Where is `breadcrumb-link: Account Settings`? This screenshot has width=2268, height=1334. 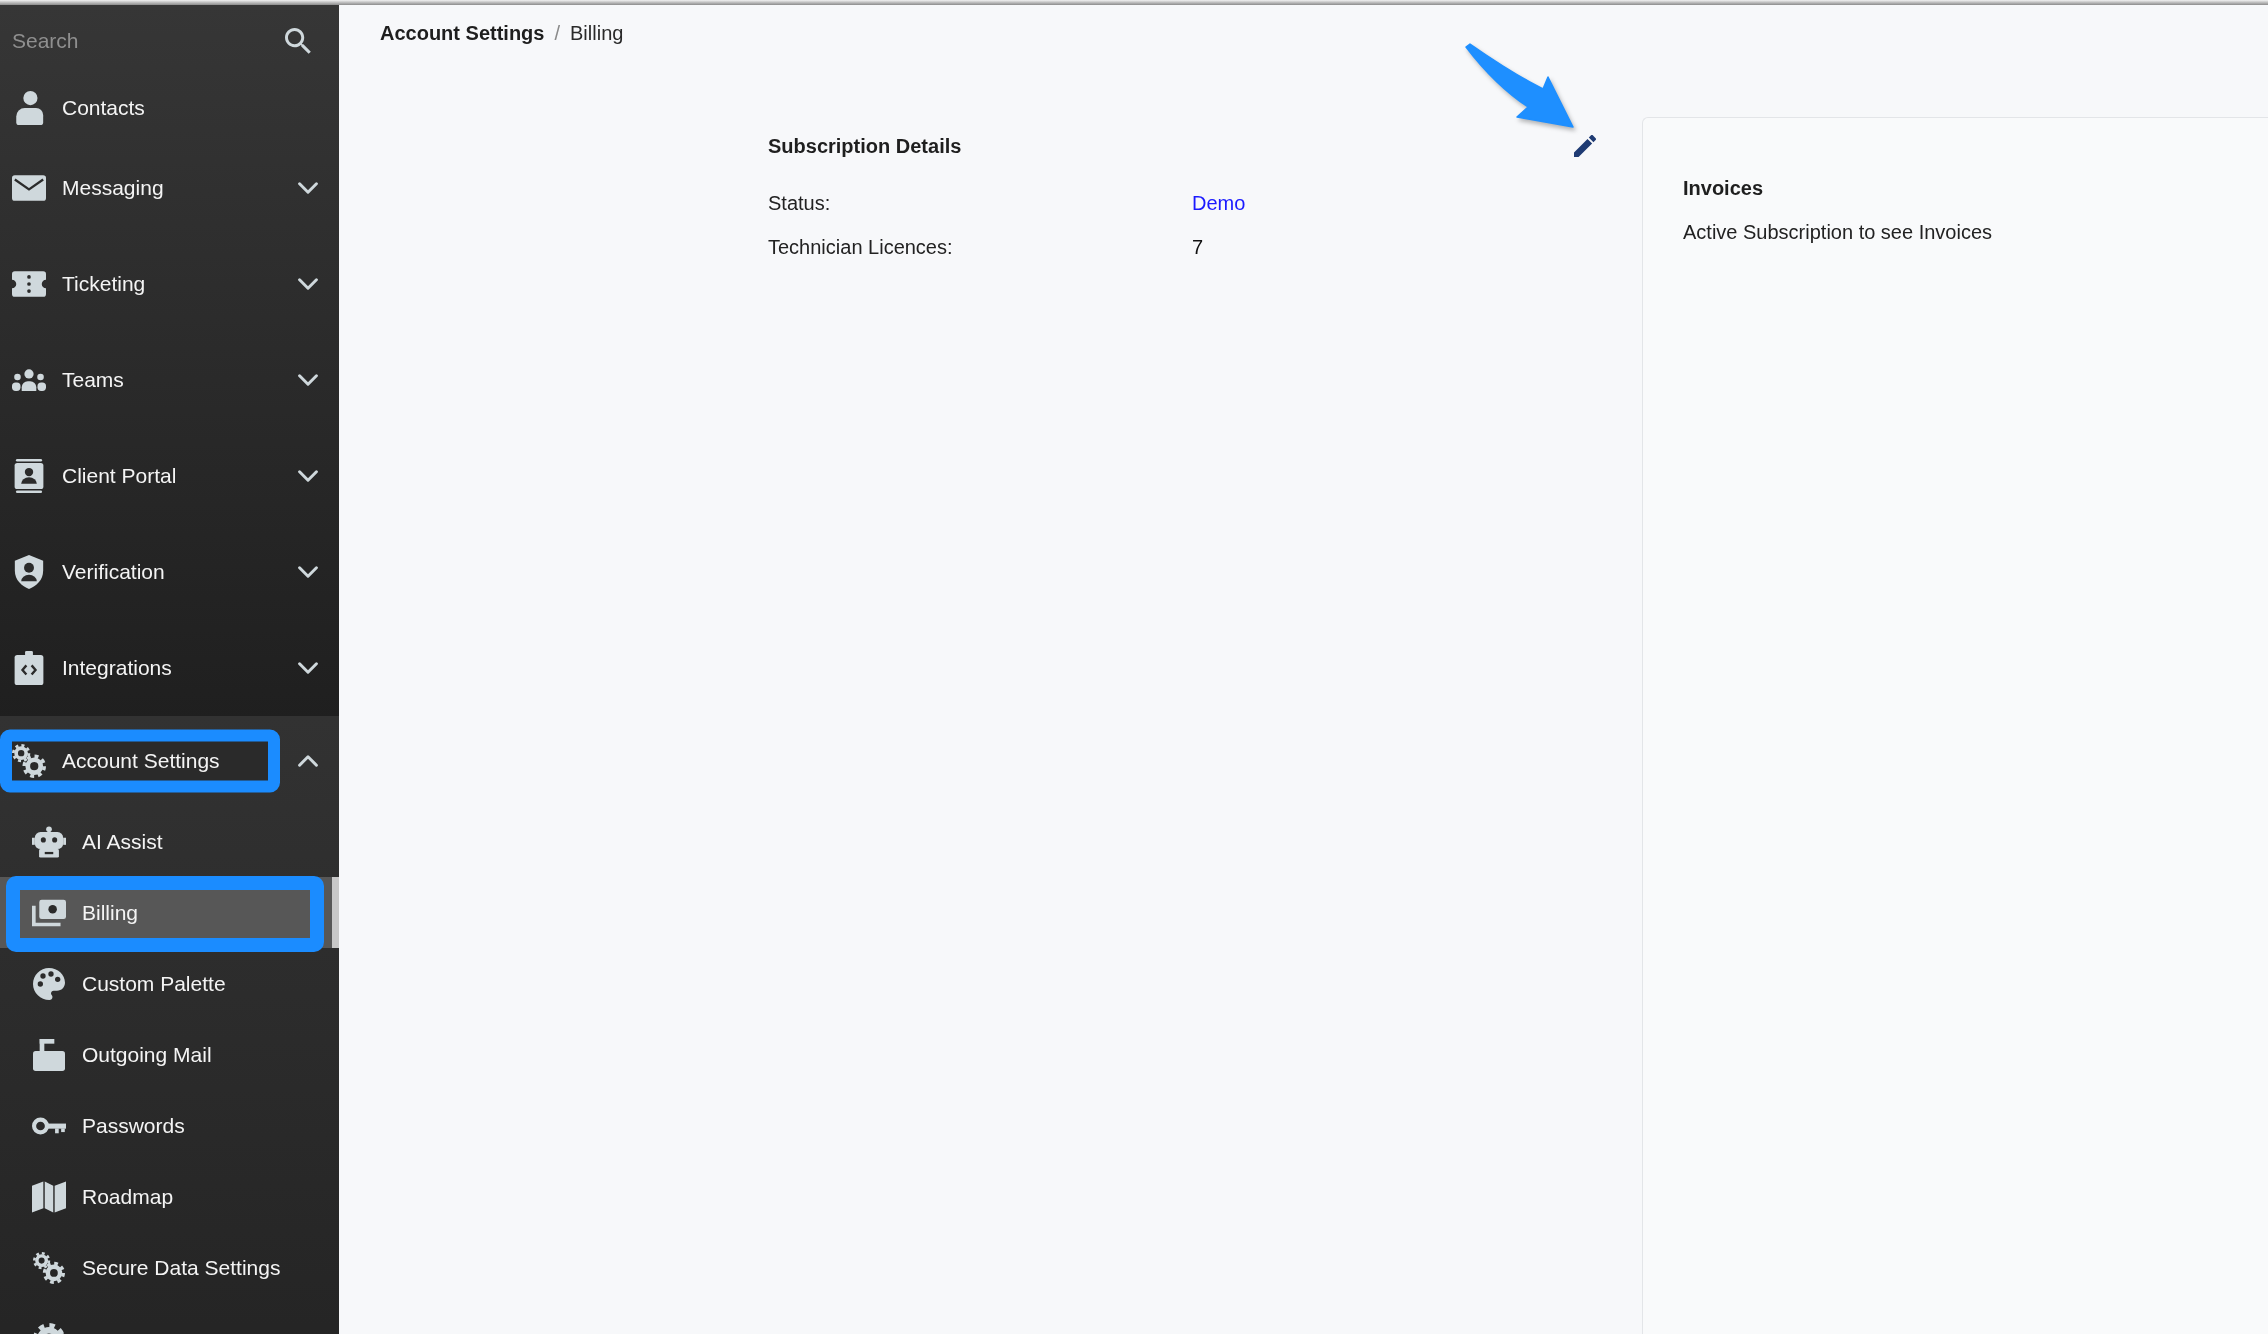 breadcrumb-link: Account Settings is located at coordinates (462, 33).